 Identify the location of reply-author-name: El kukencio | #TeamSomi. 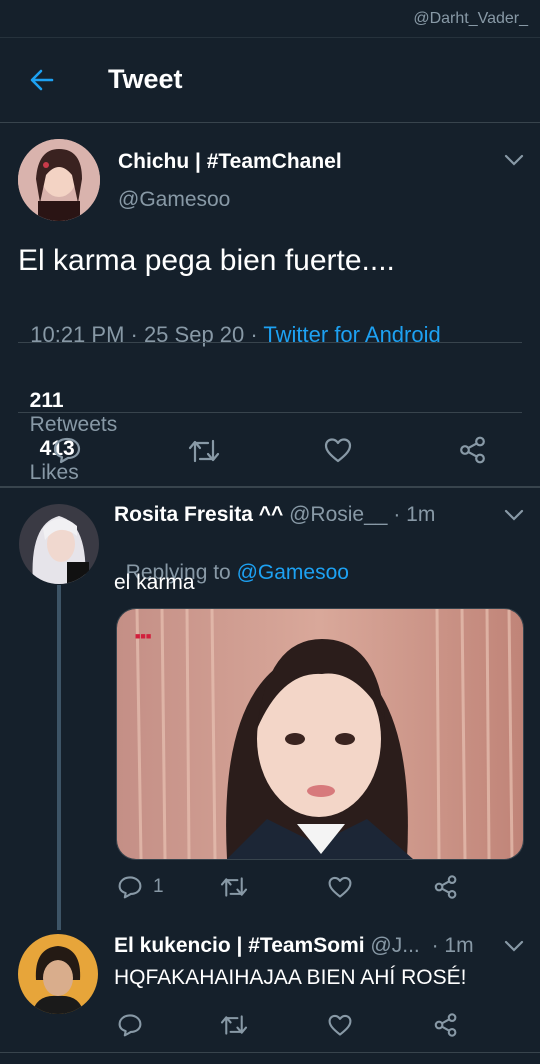
(239, 945).